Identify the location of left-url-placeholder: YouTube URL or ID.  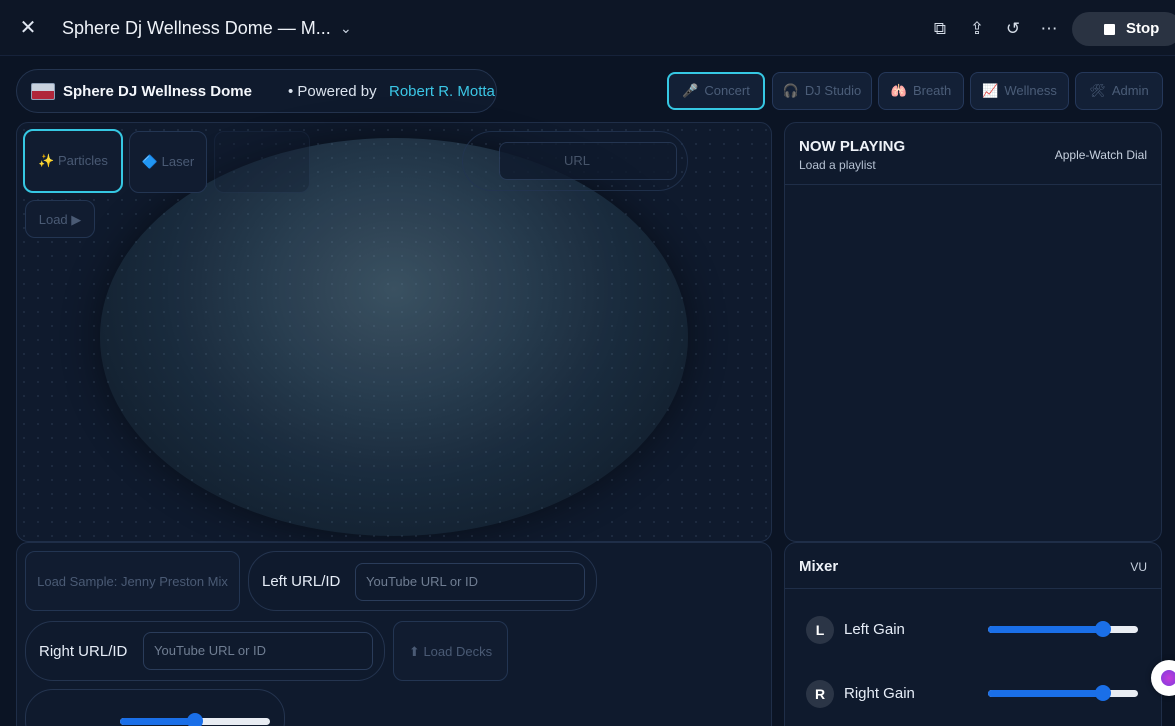
(422, 581).